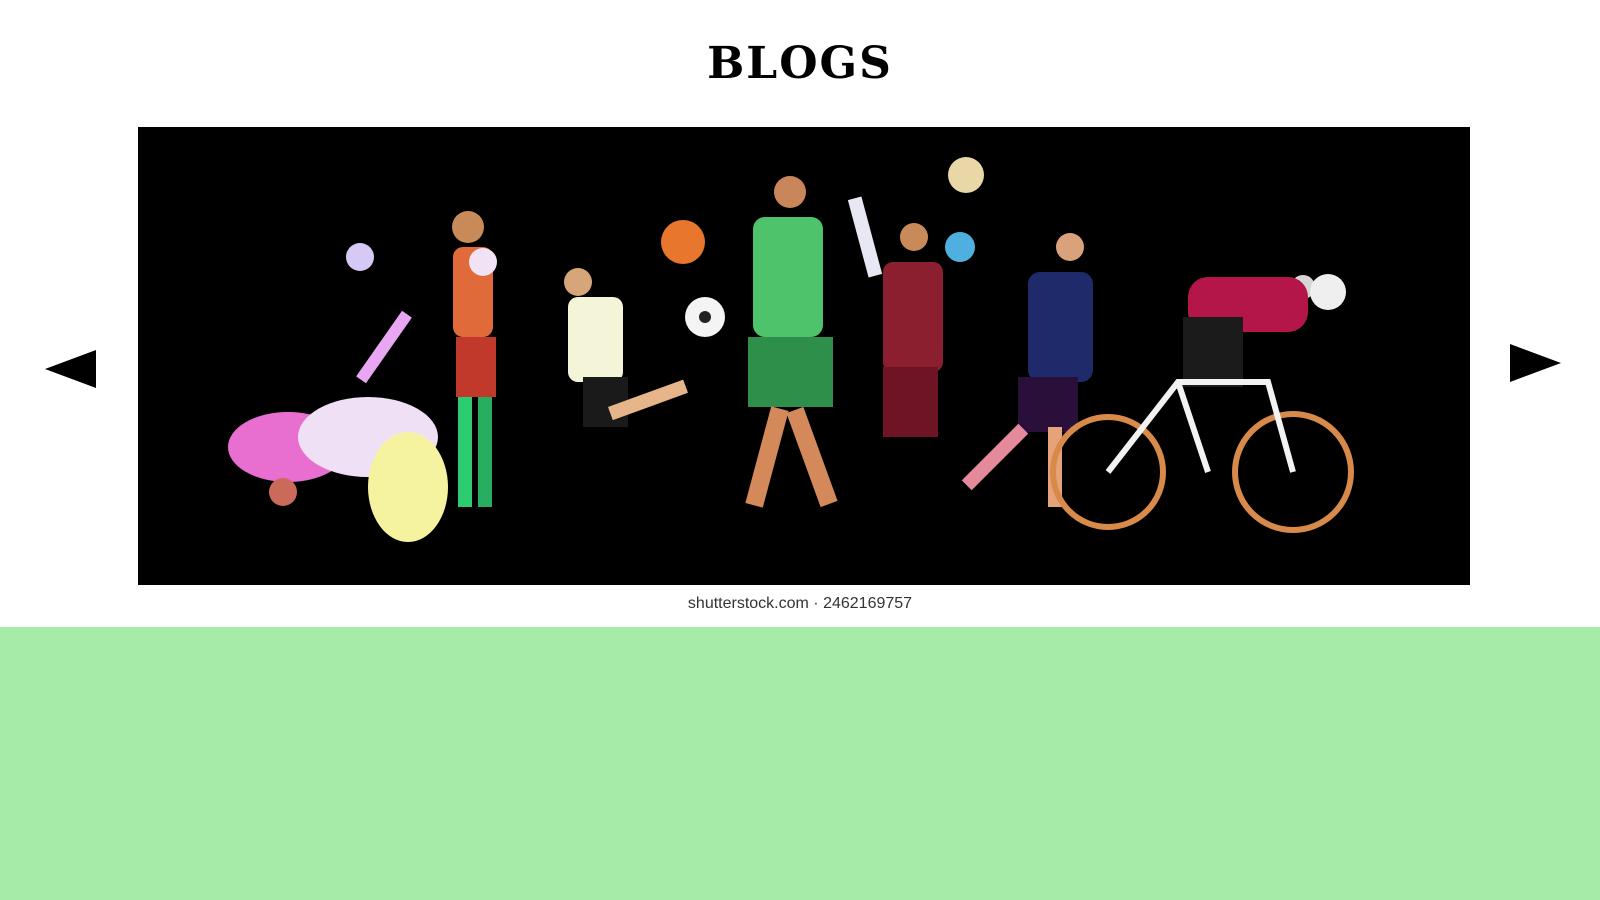 The image size is (1600, 900). What do you see at coordinates (1535, 363) in the screenshot?
I see `carousel-next-icon` at bounding box center [1535, 363].